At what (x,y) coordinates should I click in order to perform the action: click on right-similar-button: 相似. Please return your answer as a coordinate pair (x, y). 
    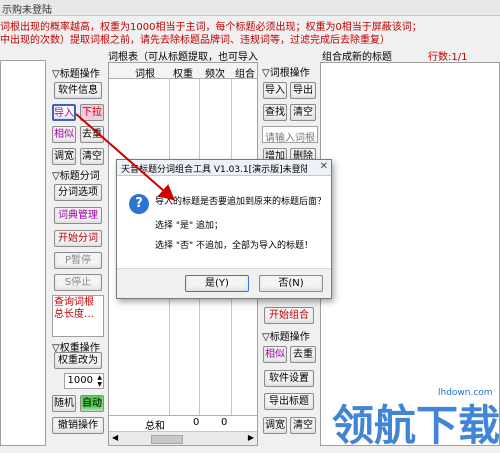
    Looking at the image, I should click on (275, 354).